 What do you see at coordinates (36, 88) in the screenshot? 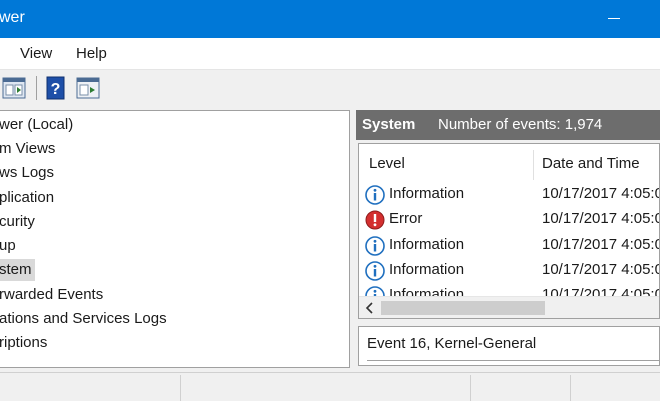
I see `toolbar-separator` at bounding box center [36, 88].